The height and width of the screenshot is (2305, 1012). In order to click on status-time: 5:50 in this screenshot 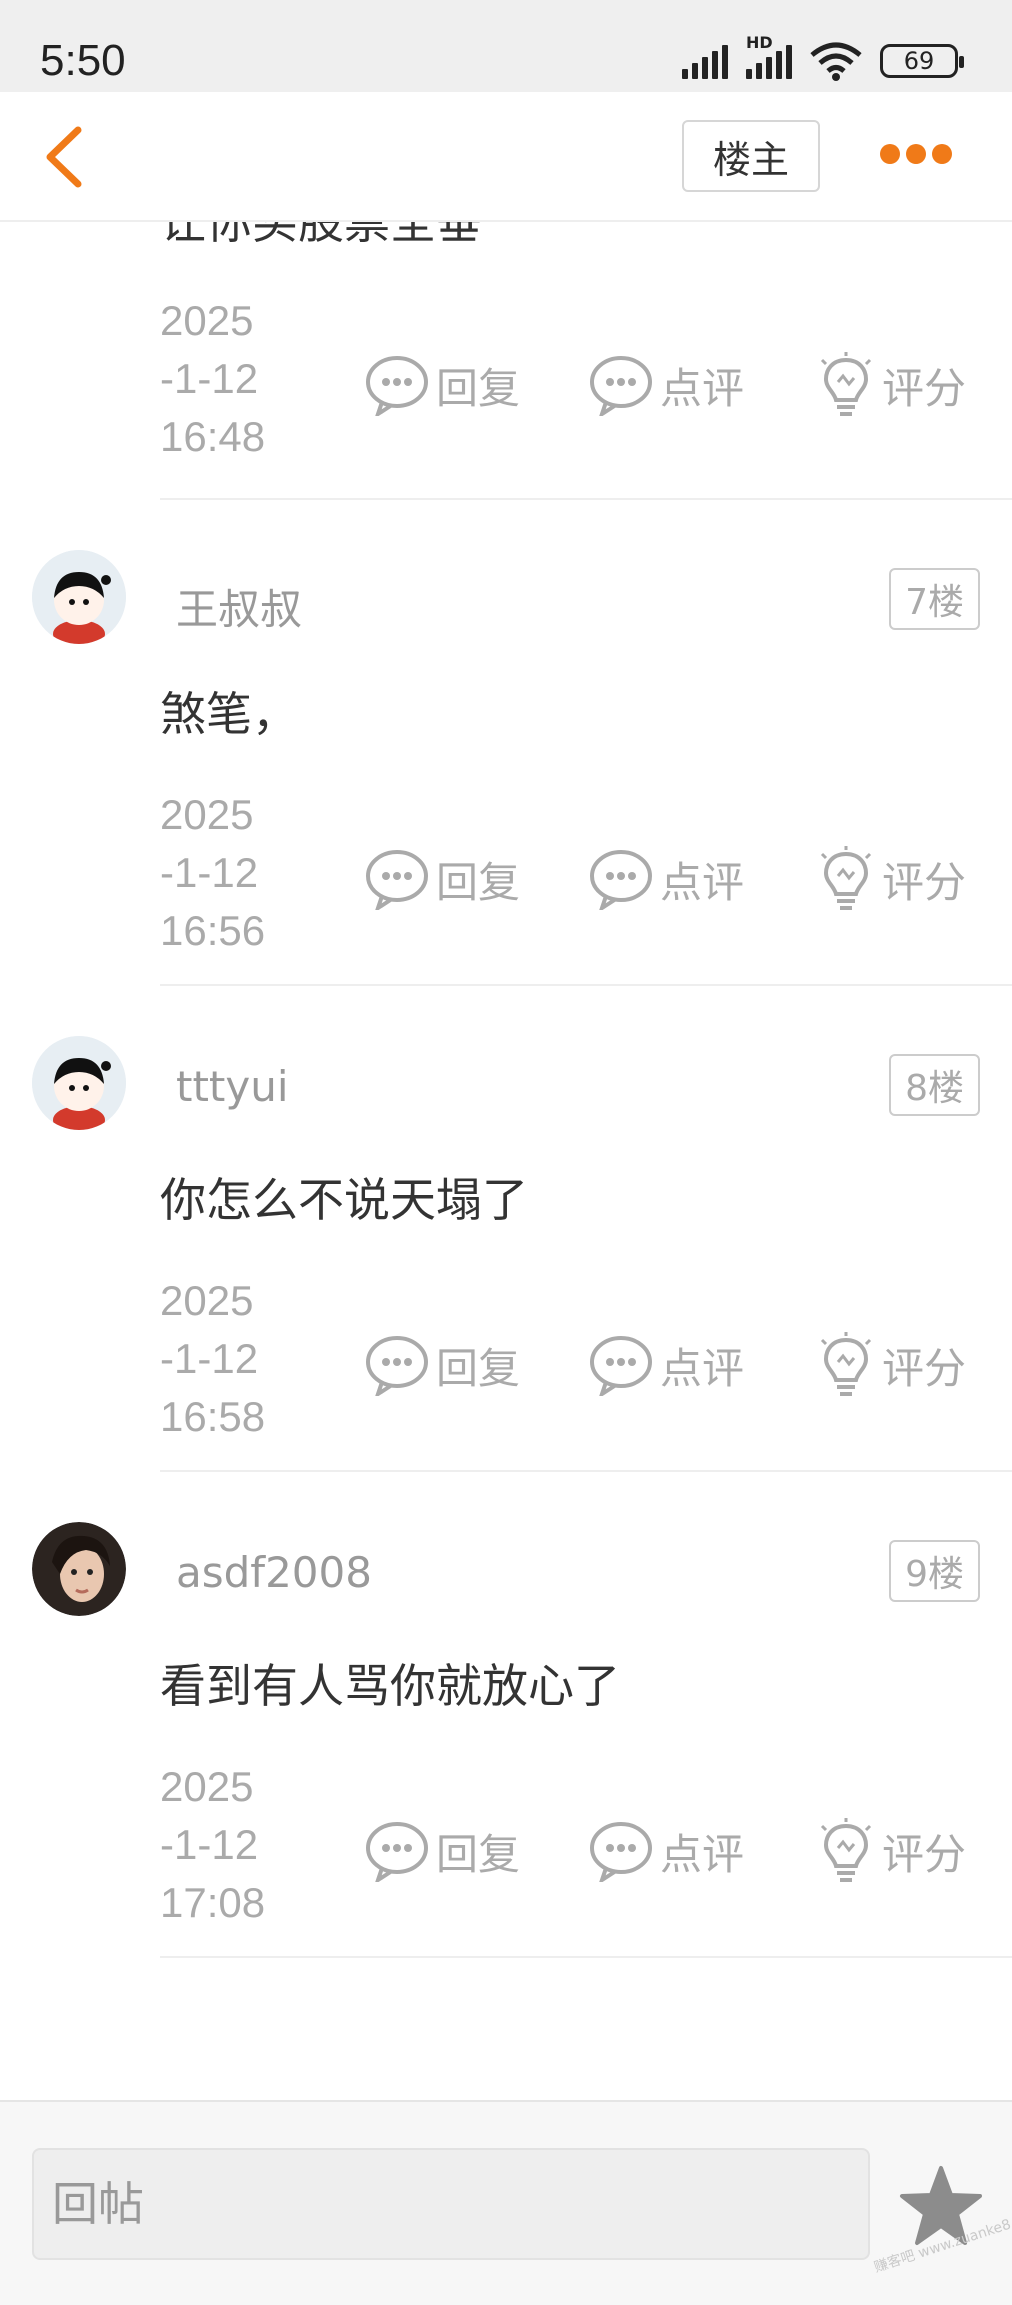, I will do `click(83, 60)`.